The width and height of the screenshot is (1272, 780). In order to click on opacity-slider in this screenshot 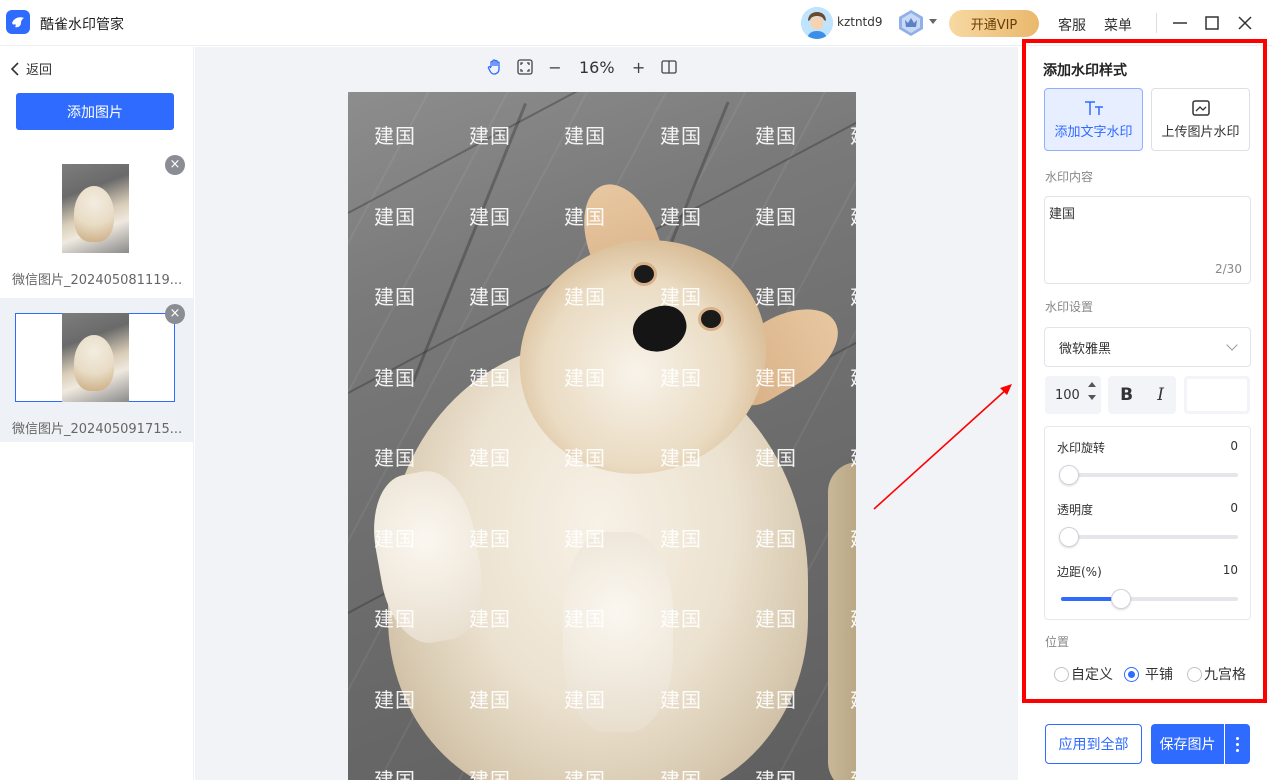, I will do `click(1148, 537)`.